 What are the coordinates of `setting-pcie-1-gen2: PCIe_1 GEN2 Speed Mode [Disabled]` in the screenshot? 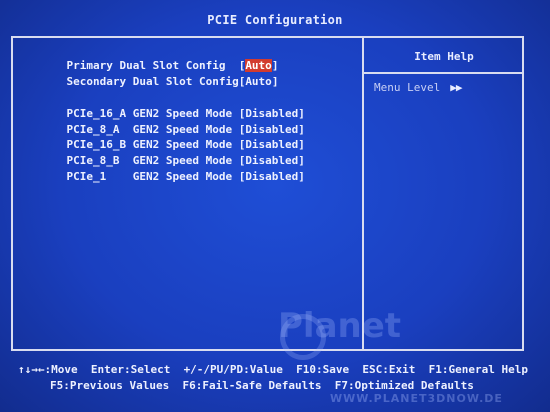 It's located at (172, 176).